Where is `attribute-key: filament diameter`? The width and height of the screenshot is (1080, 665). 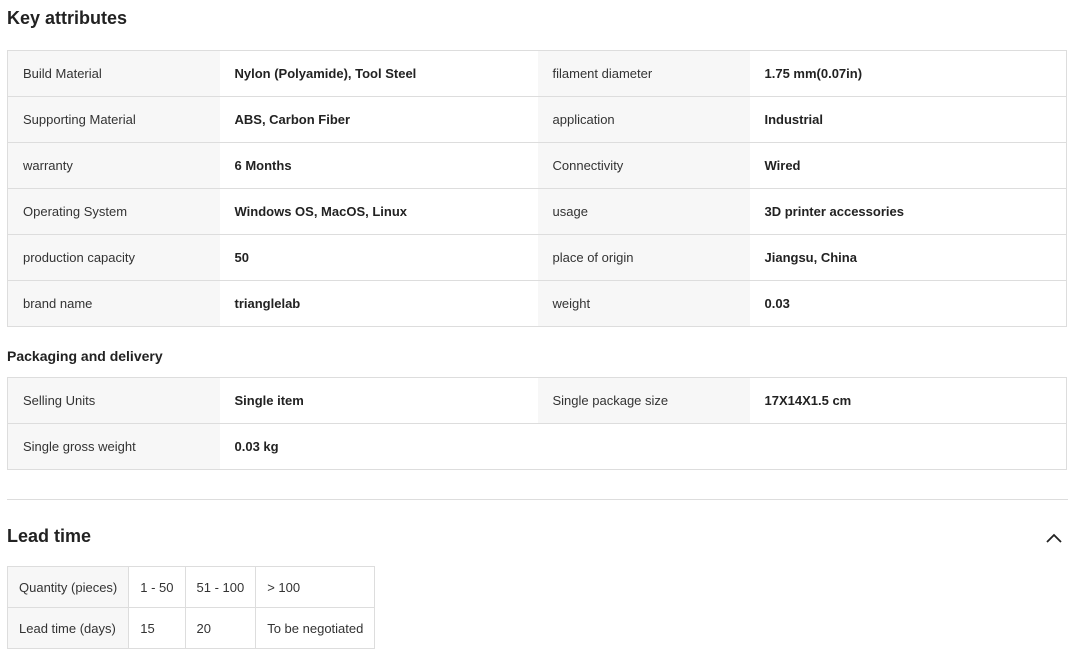 attribute-key: filament diameter is located at coordinates (643, 73).